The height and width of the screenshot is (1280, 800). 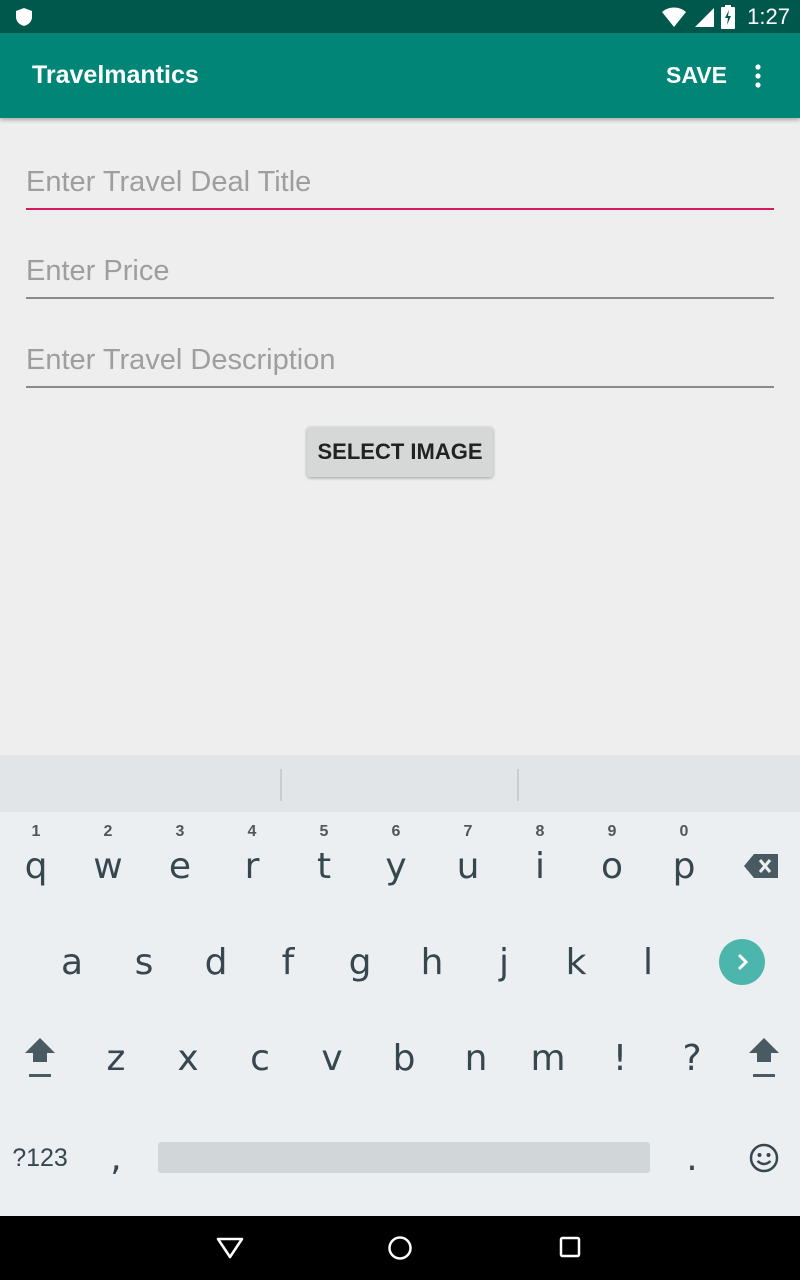 I want to click on key-label: s, so click(x=144, y=962).